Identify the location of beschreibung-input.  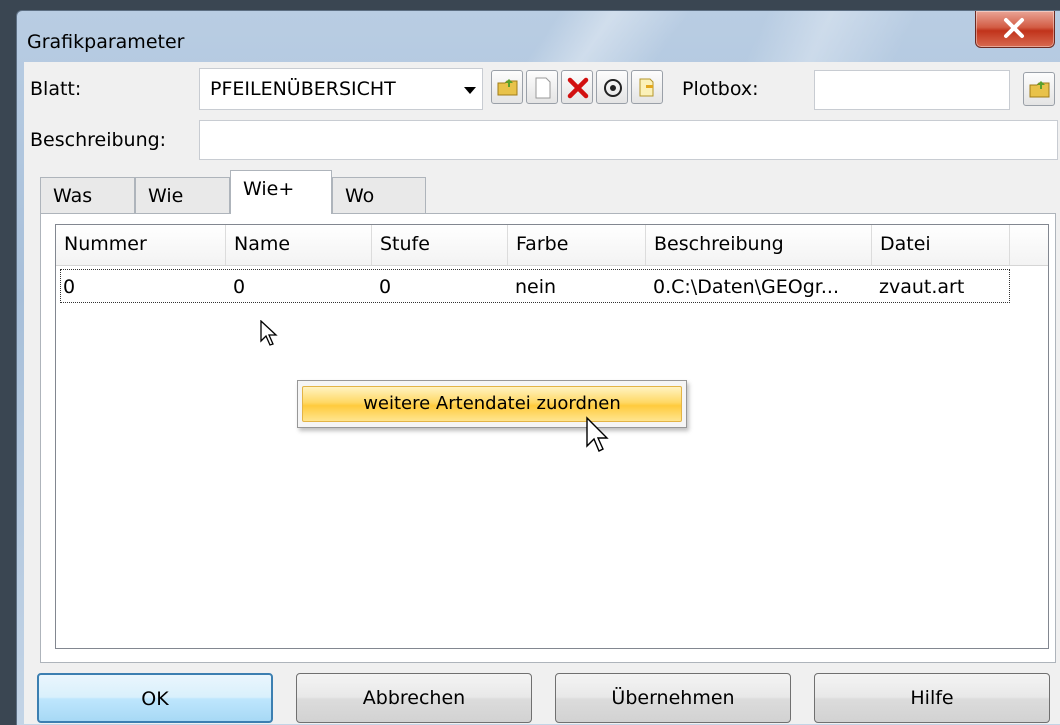
(628, 140).